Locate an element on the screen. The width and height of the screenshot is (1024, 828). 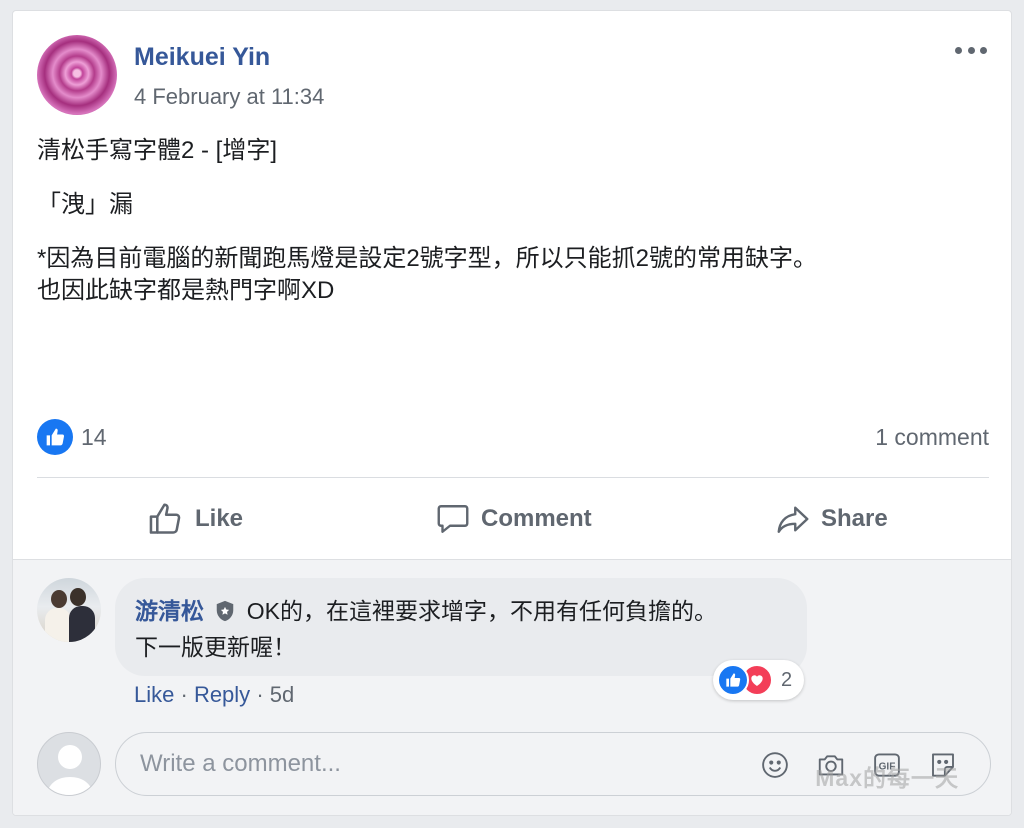
comment-reaction-count: 2 is located at coordinates (787, 679).